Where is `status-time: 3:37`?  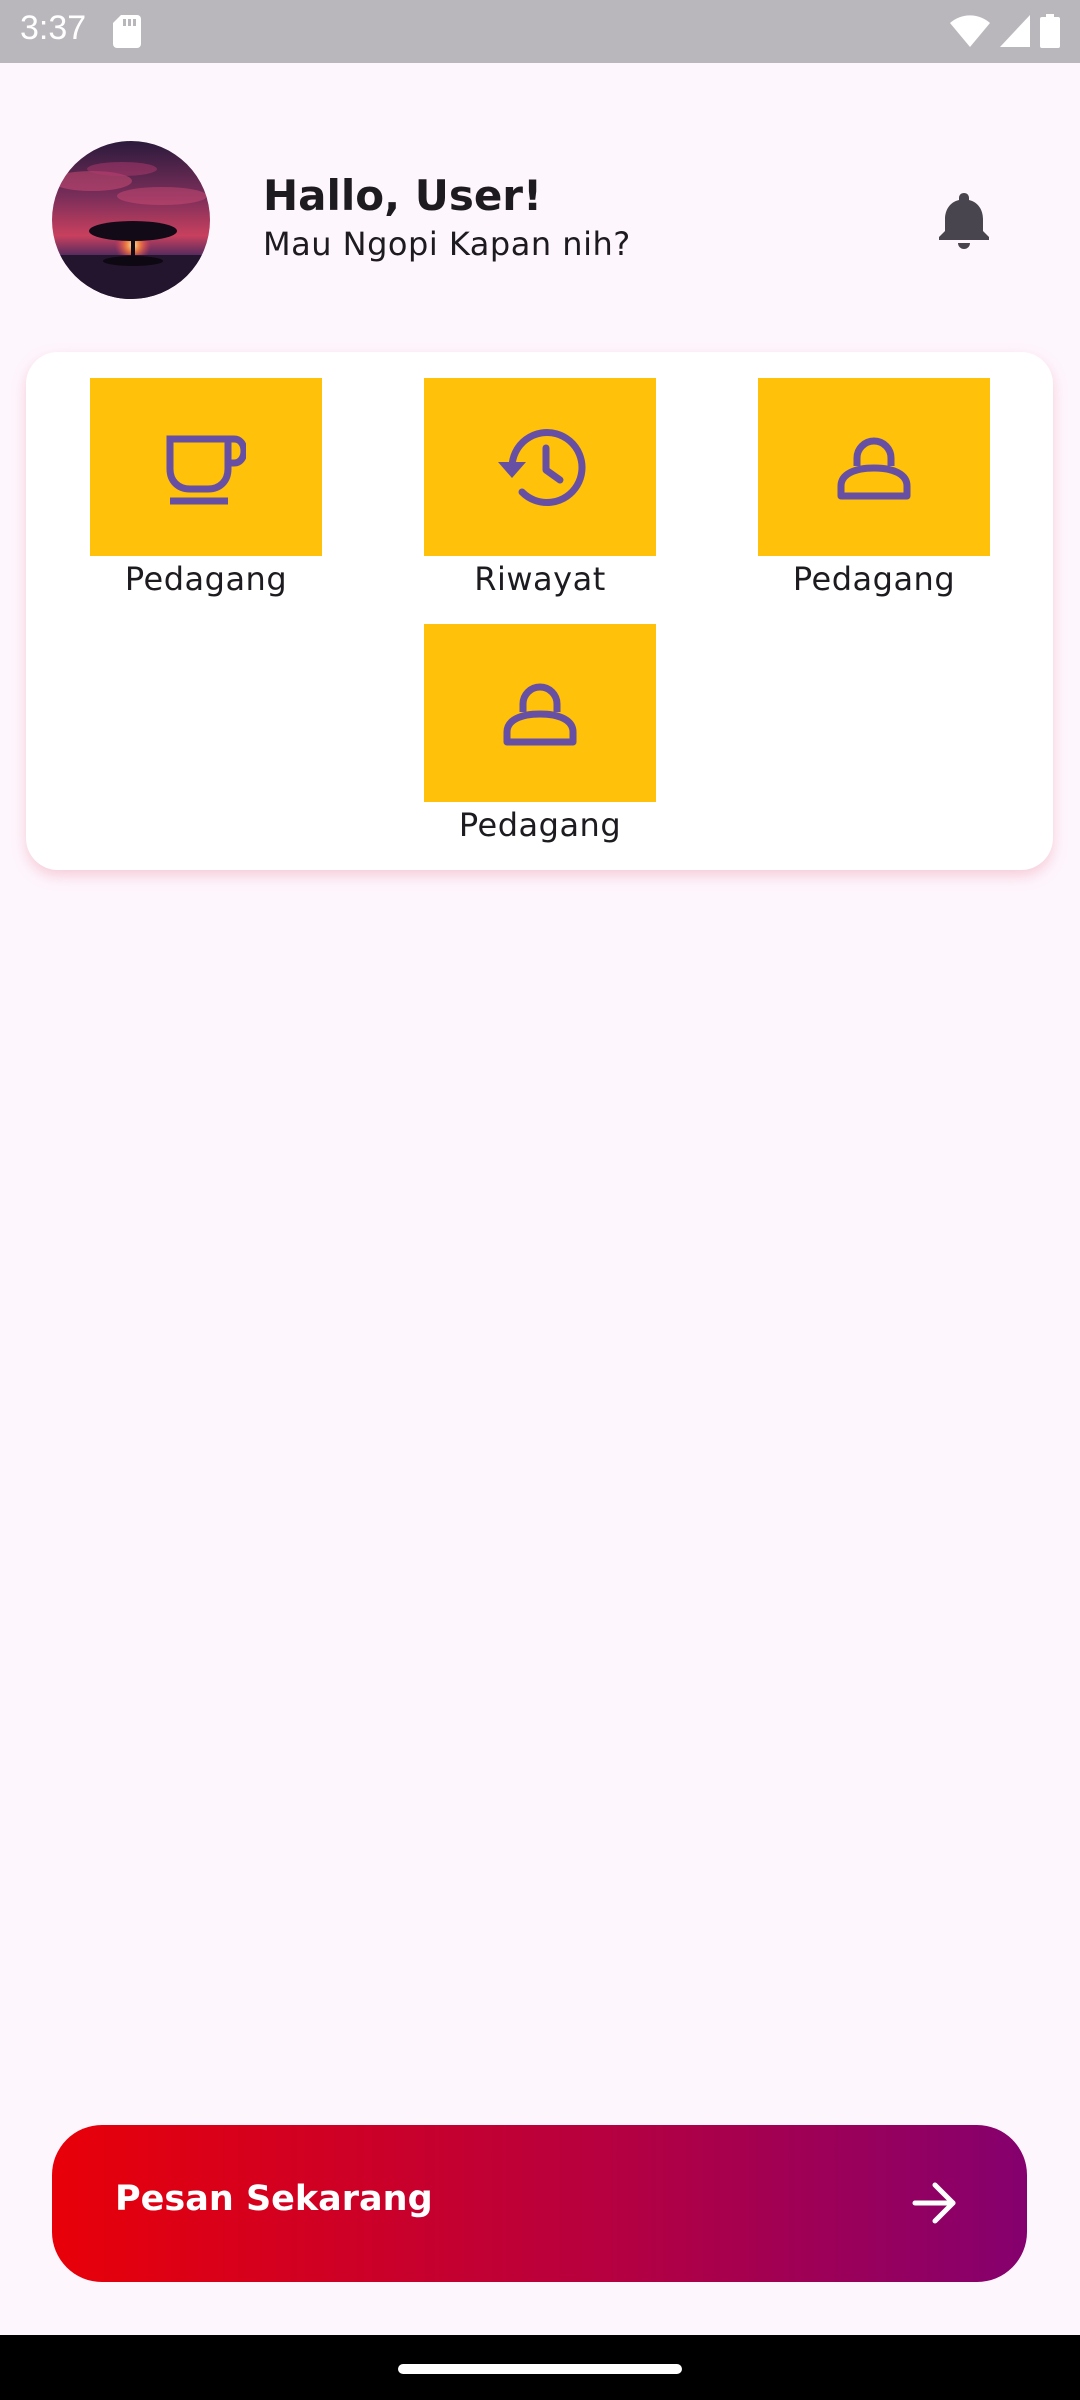 status-time: 3:37 is located at coordinates (53, 28).